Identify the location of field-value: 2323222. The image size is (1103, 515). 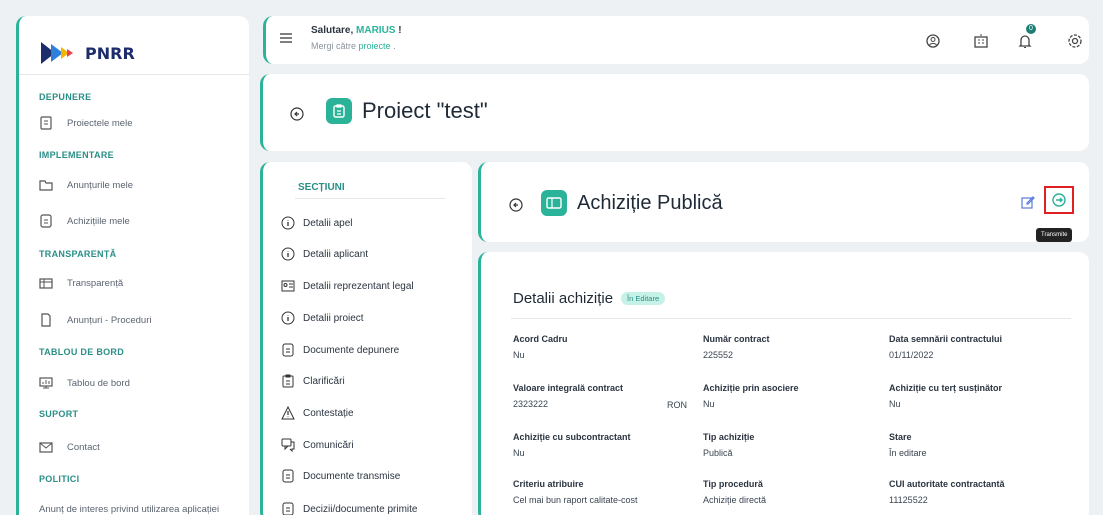
(531, 404).